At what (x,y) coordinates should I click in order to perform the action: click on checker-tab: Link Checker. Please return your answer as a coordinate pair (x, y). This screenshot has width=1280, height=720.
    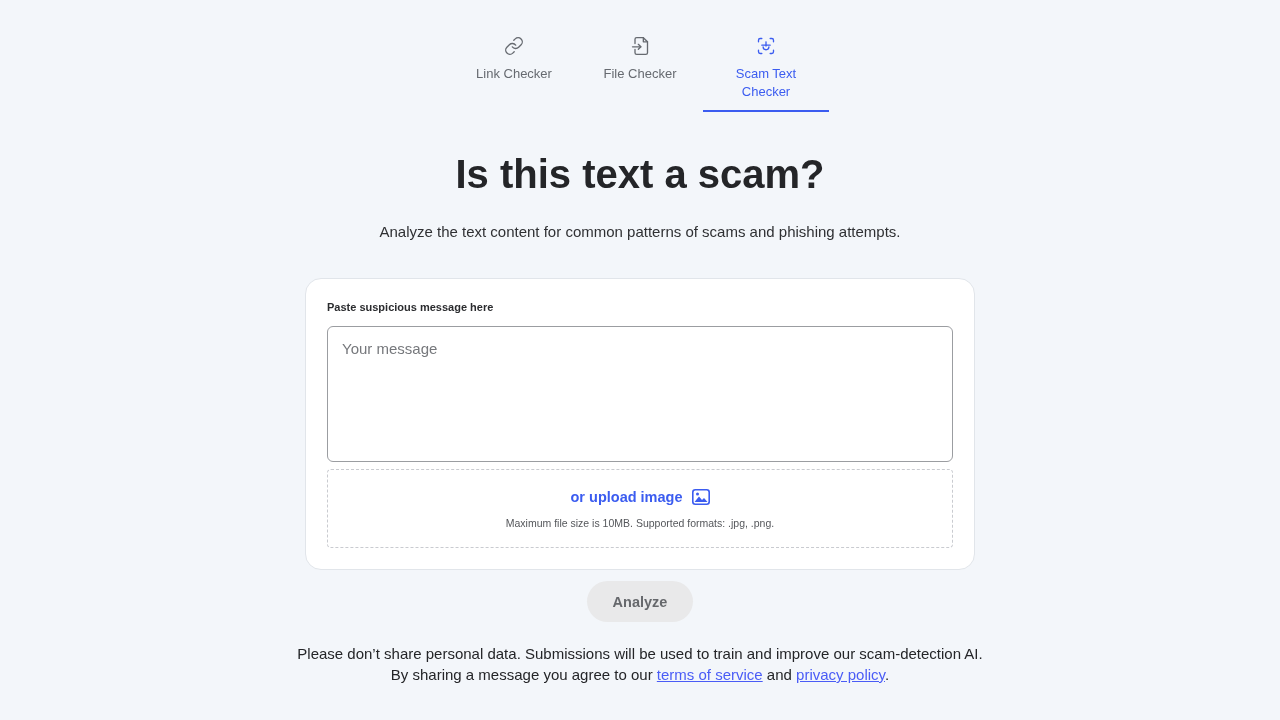
    Looking at the image, I should click on (514, 56).